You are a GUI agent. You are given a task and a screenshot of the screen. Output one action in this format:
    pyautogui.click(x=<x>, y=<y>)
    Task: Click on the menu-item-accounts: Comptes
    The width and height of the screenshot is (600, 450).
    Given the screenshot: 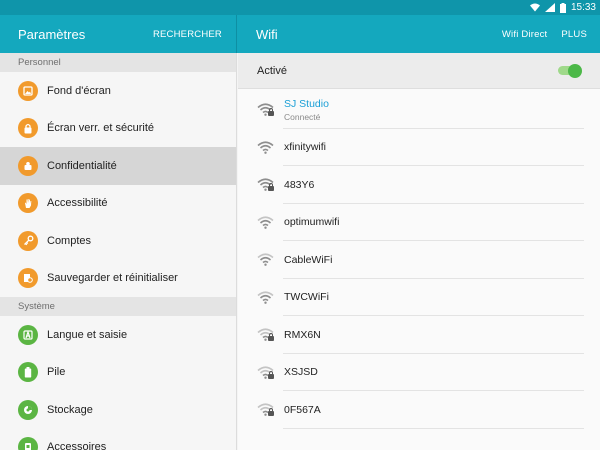 What is the action you would take?
    pyautogui.click(x=118, y=241)
    